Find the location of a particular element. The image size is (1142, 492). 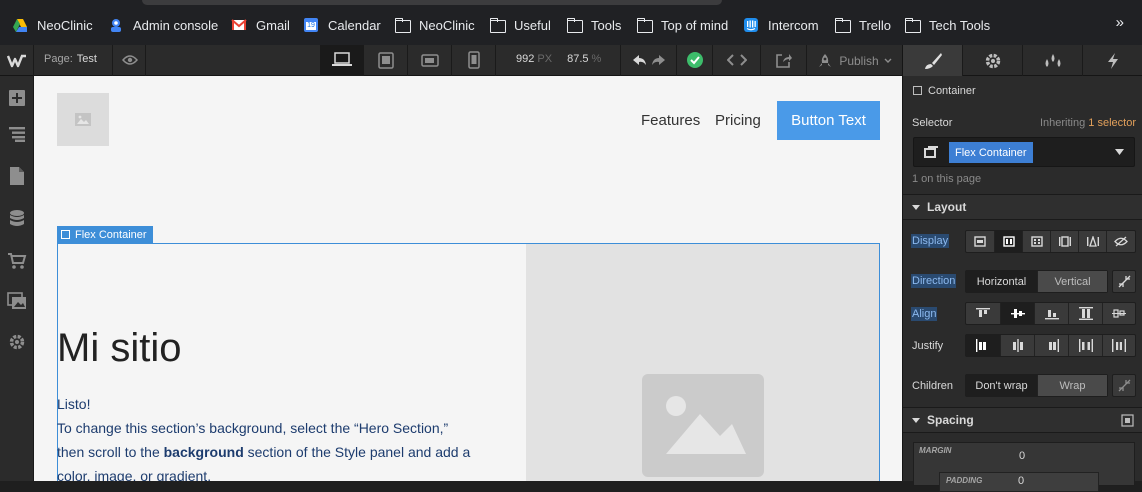

justify-space-between-button is located at coordinates (1086, 345).